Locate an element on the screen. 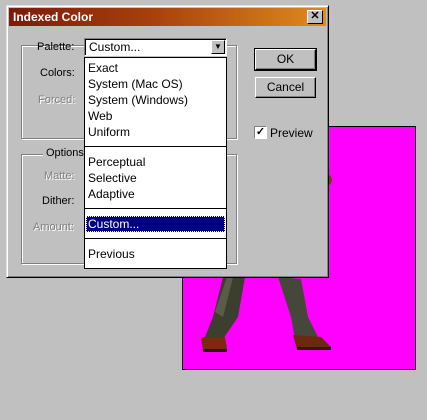  dialog-title: Indexed Color is located at coordinates (53, 17).